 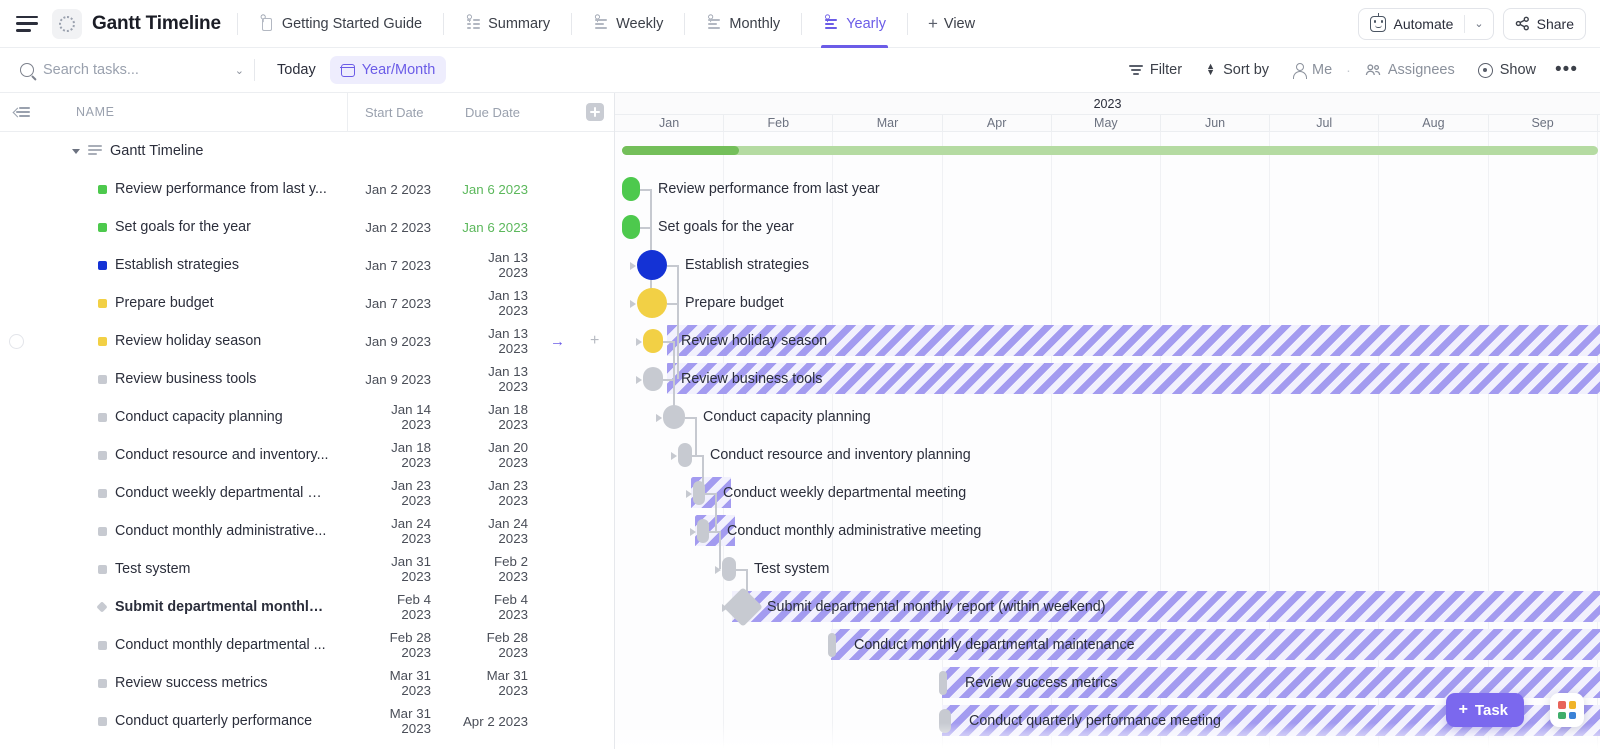 I want to click on task-start-date: Jan 7 2023, so click(x=398, y=303).